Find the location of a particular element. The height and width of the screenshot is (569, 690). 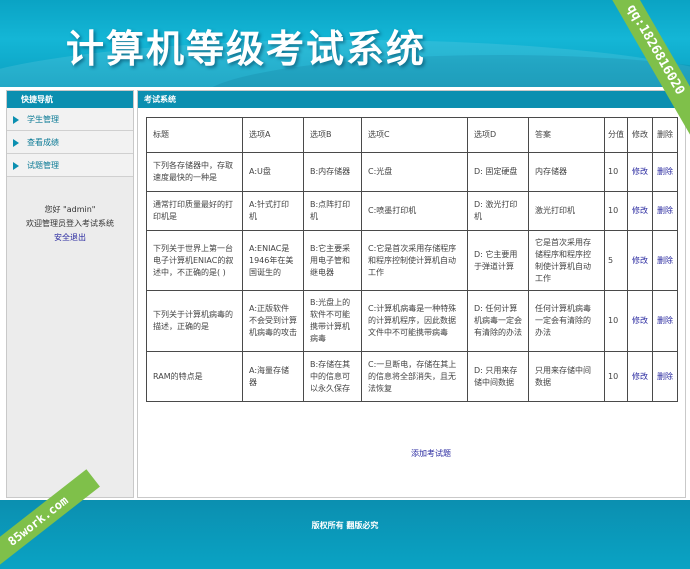

welcome-user: 您好 "admin" is located at coordinates (70, 209).